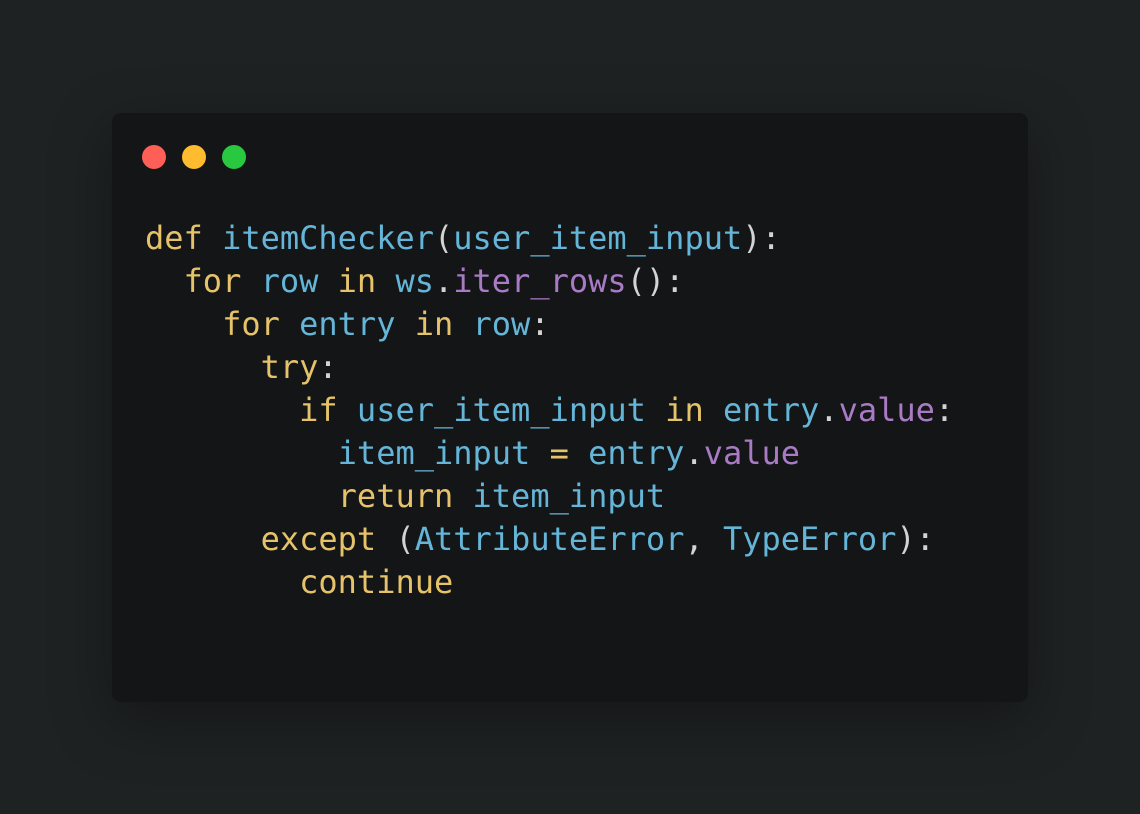 The height and width of the screenshot is (814, 1140). Describe the element at coordinates (318, 410) in the screenshot. I see `code-token: if` at that location.